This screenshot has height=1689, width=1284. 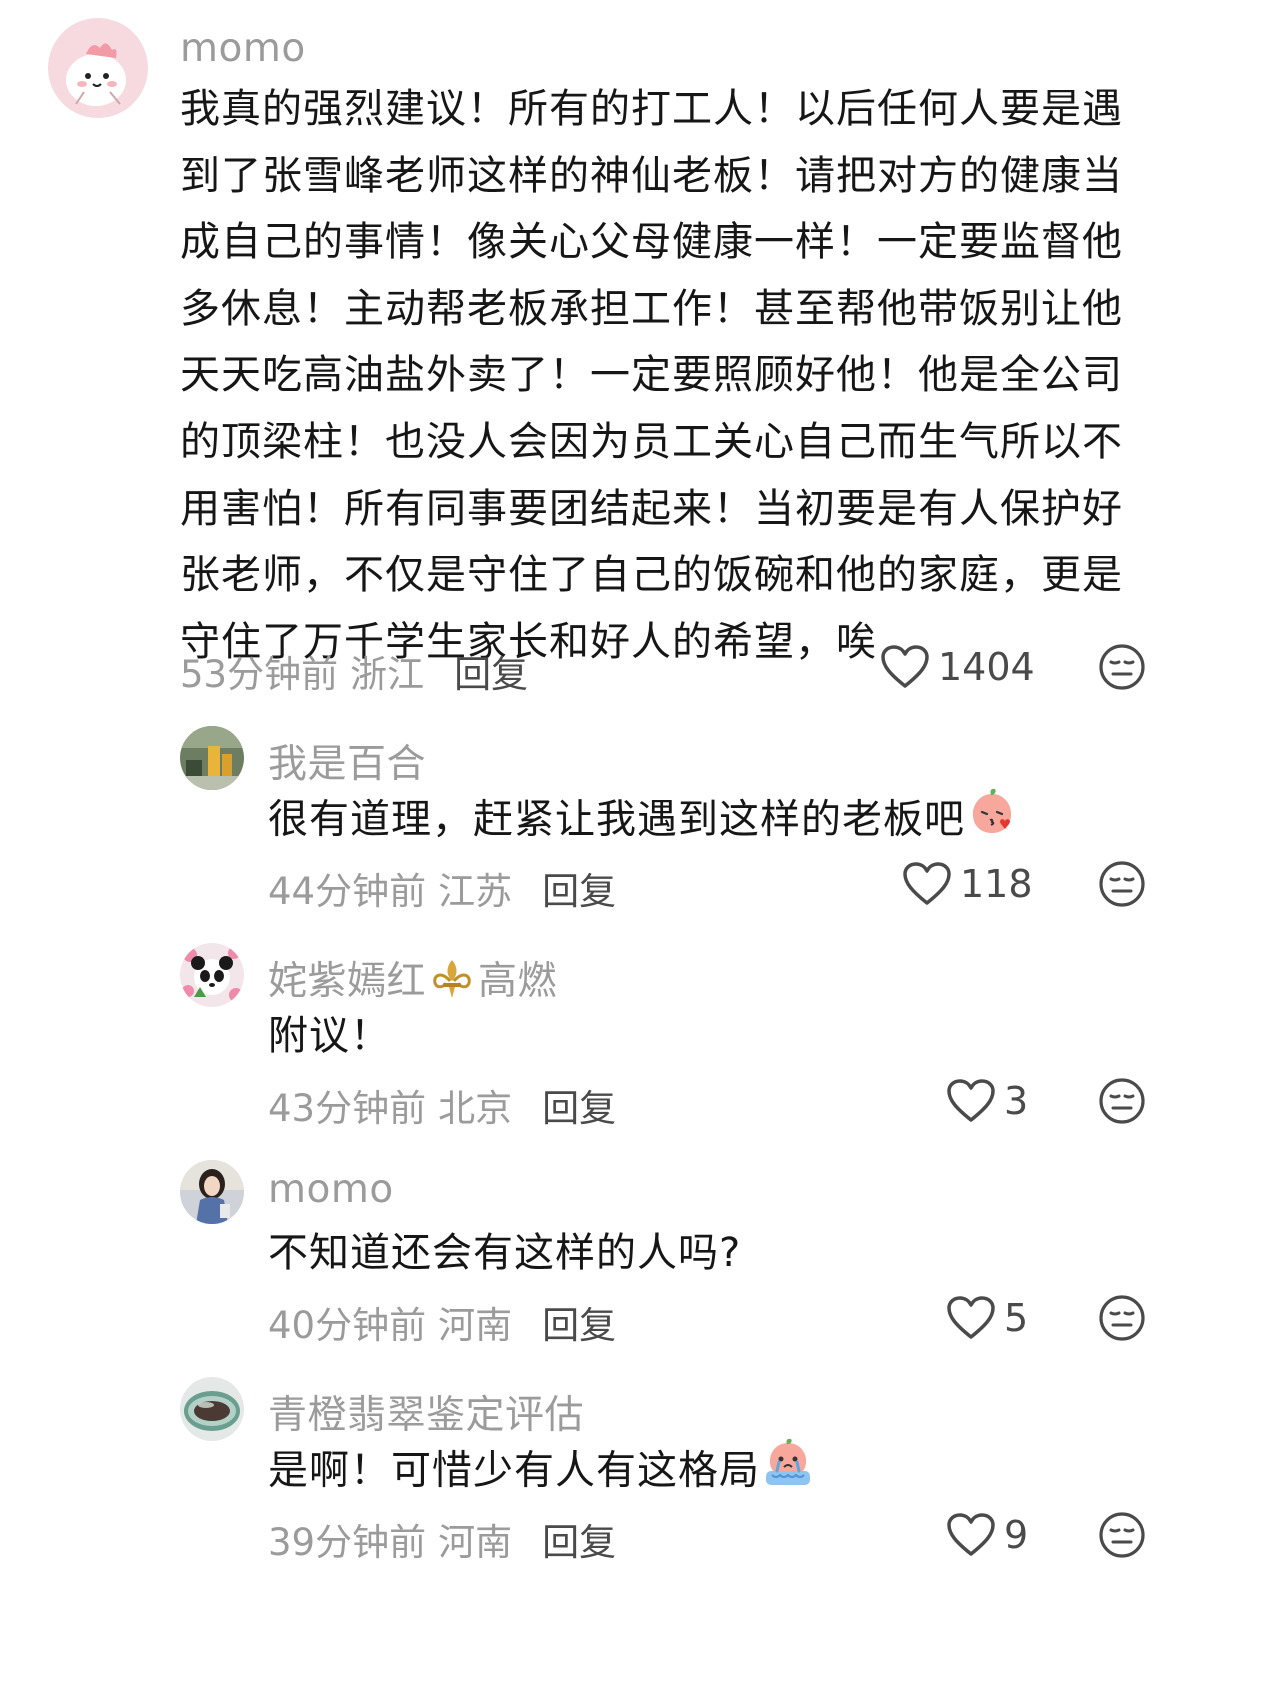 I want to click on comment-meta: 44分钟前 江苏 回复, so click(x=442, y=888).